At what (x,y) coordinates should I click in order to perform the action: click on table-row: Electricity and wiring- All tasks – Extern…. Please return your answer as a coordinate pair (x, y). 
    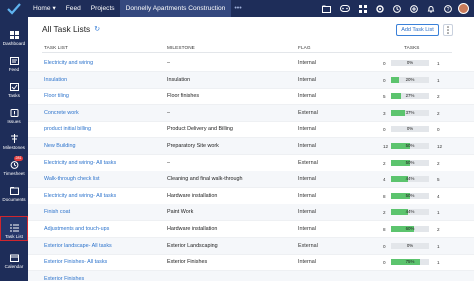
    Looking at the image, I should click on (251, 163).